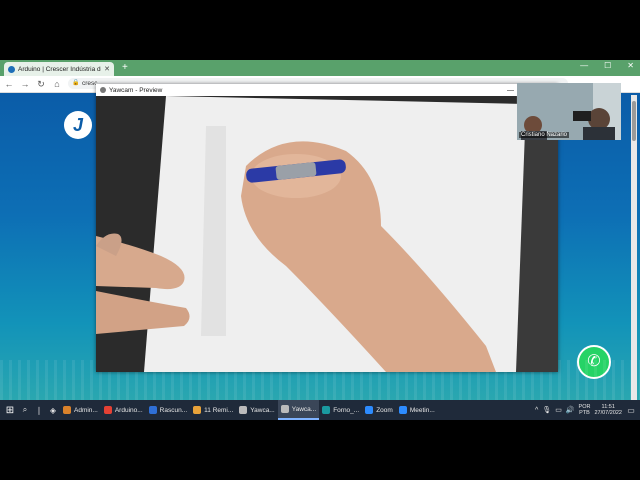  What do you see at coordinates (57, 84) in the screenshot?
I see `home-icon: ⌂` at bounding box center [57, 84].